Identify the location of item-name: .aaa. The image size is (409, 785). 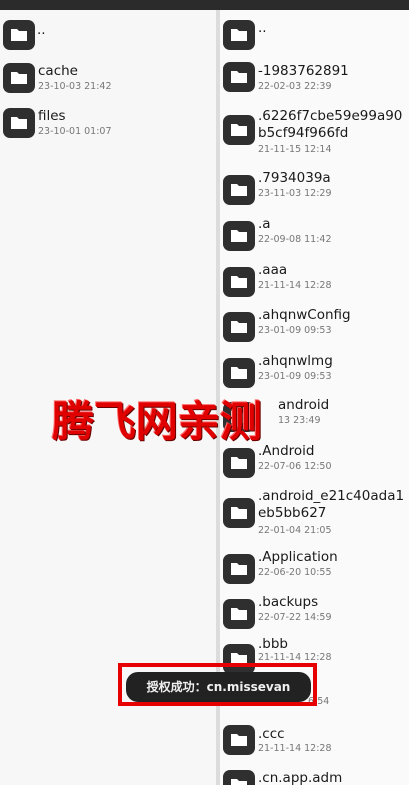
(273, 270).